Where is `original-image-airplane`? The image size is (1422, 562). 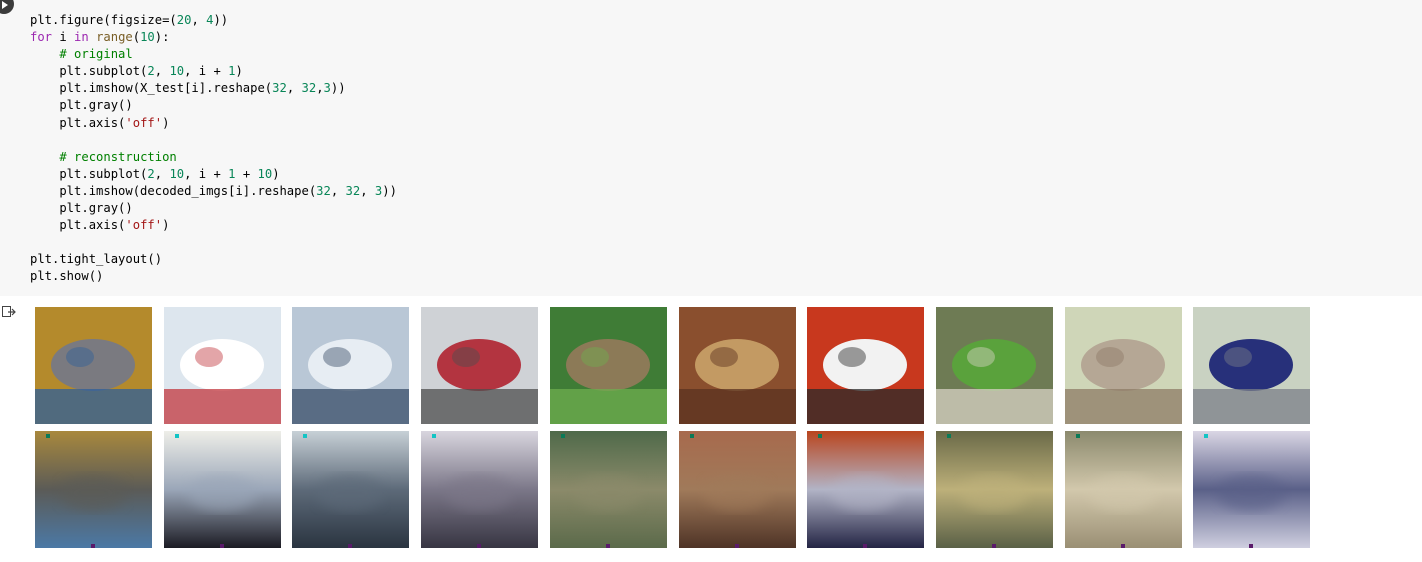
original-image-airplane is located at coordinates (480, 365).